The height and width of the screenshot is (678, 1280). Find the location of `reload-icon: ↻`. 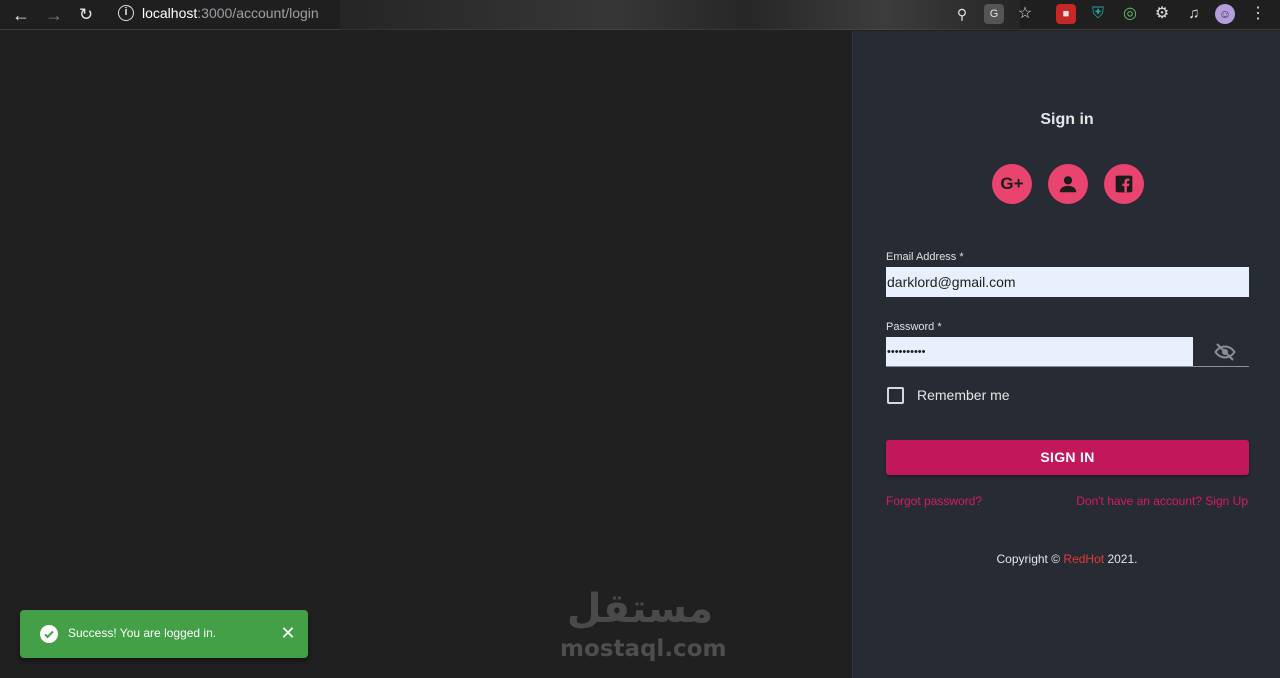

reload-icon: ↻ is located at coordinates (86, 15).